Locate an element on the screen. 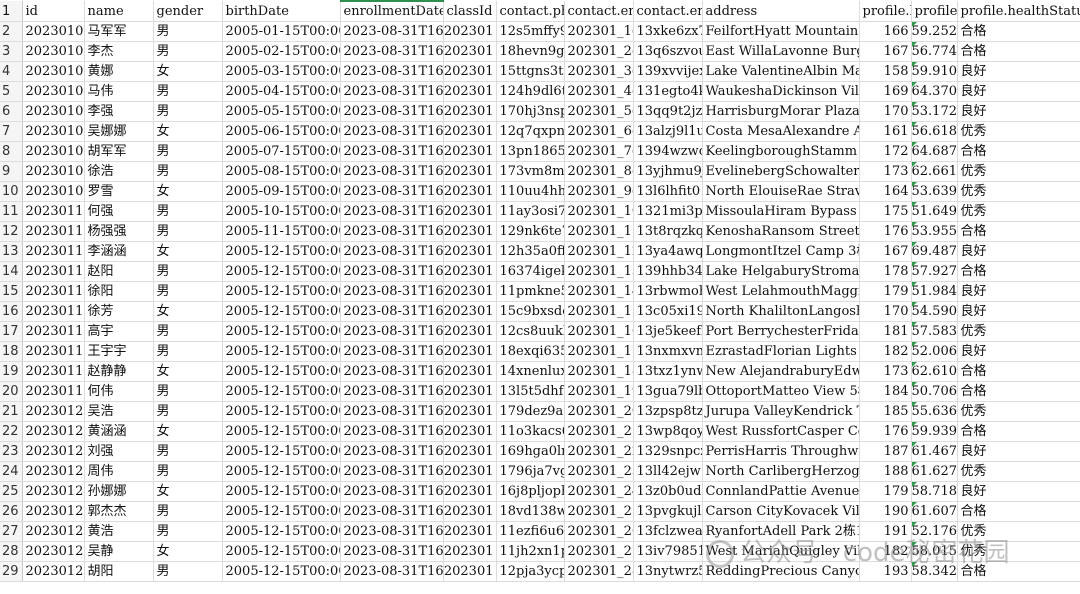 The height and width of the screenshot is (594, 1080). cell-contact-pho: 12q7qxpnep is located at coordinates (530, 131).